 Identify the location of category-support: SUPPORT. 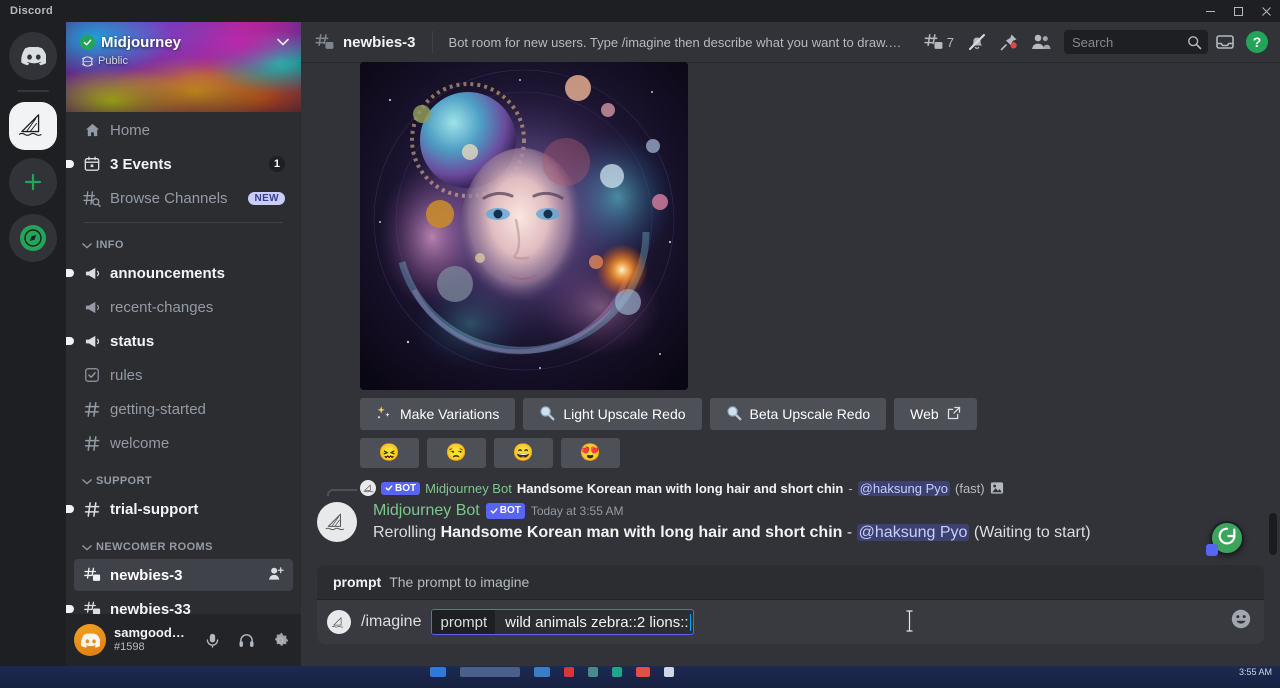
(183, 475).